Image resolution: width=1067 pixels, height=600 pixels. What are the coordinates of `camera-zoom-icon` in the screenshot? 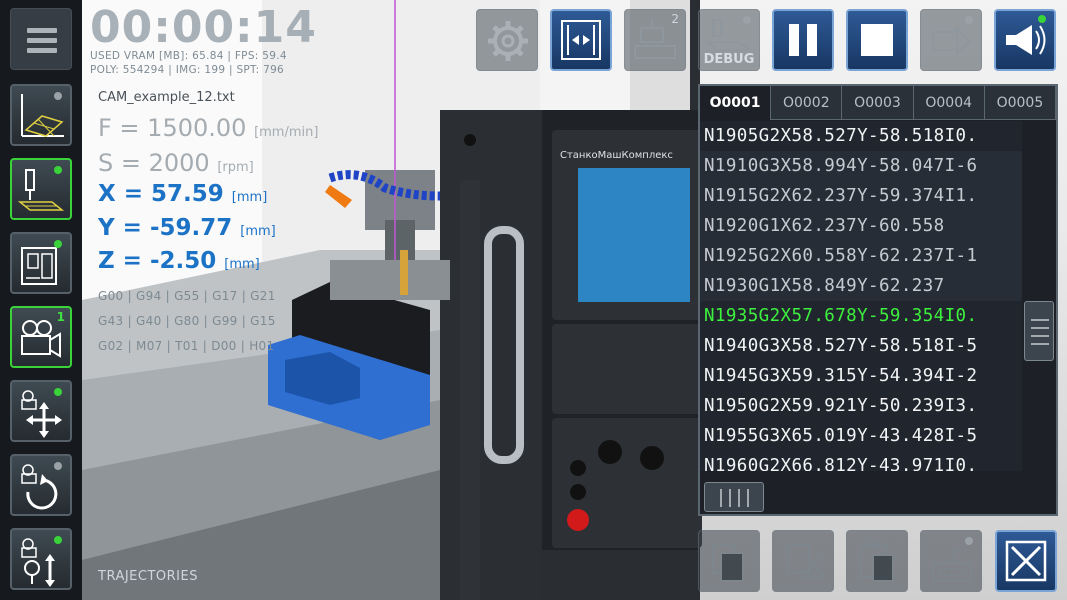 It's located at (41, 561).